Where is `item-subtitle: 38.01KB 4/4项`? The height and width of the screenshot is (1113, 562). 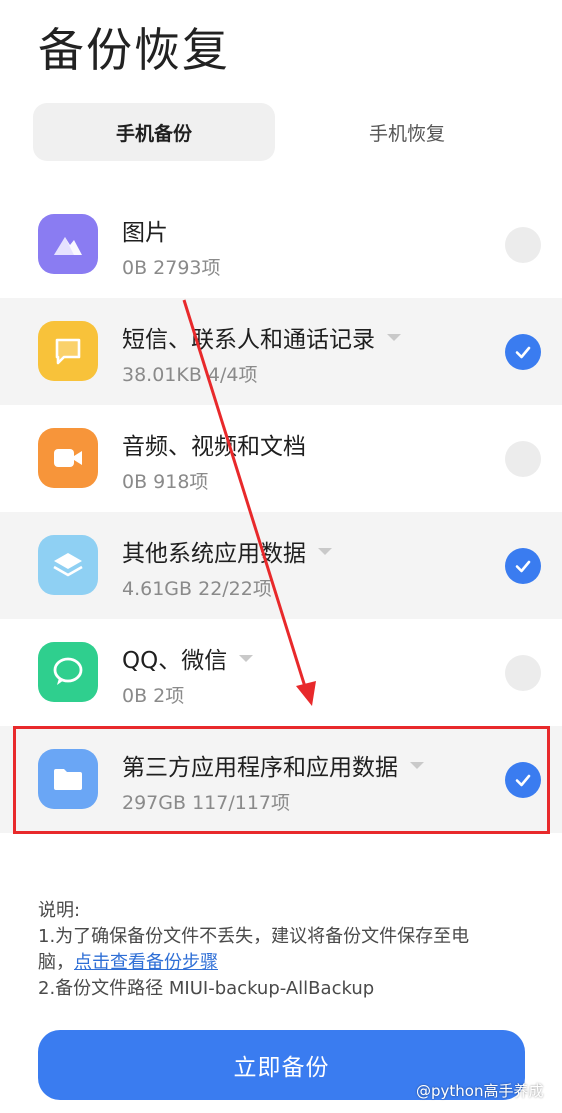
item-subtitle: 38.01KB 4/4项 is located at coordinates (190, 375).